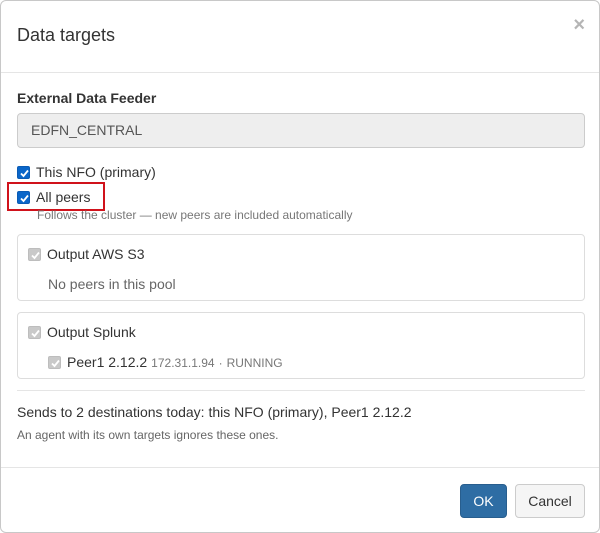 This screenshot has height=533, width=600. Describe the element at coordinates (112, 284) in the screenshot. I see `aws-s3-empty-text: No peers in this pool` at that location.